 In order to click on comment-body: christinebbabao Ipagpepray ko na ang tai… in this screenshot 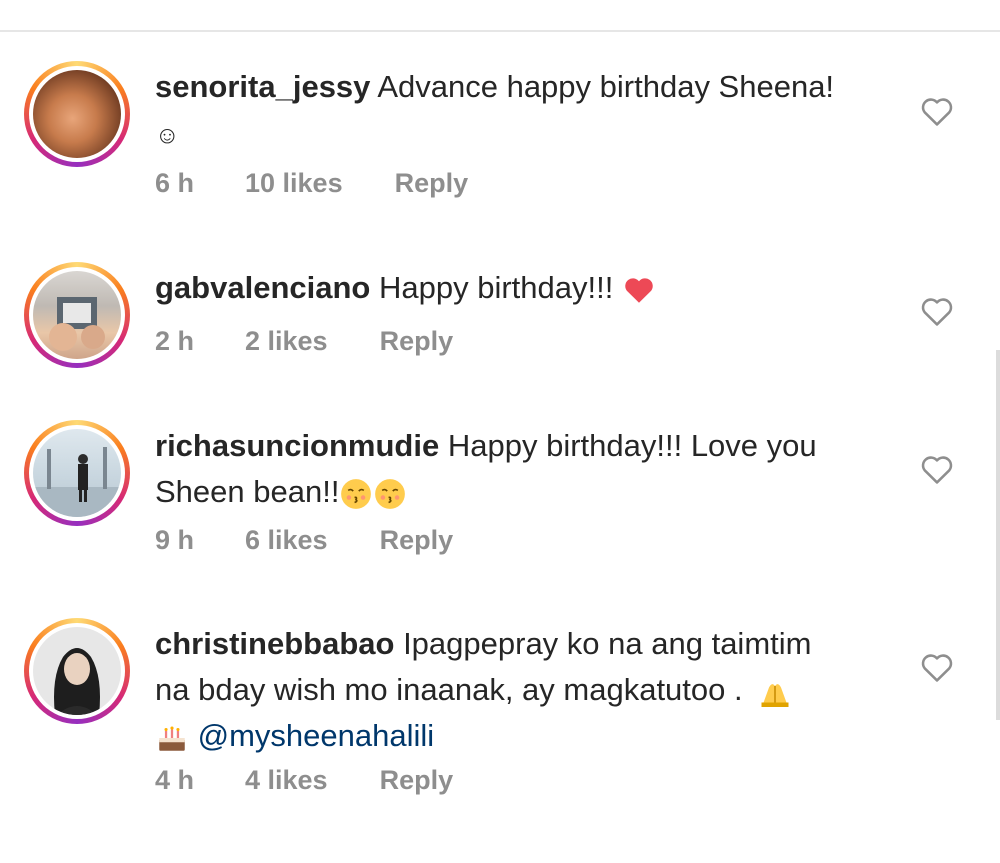, I will do `click(525, 690)`.